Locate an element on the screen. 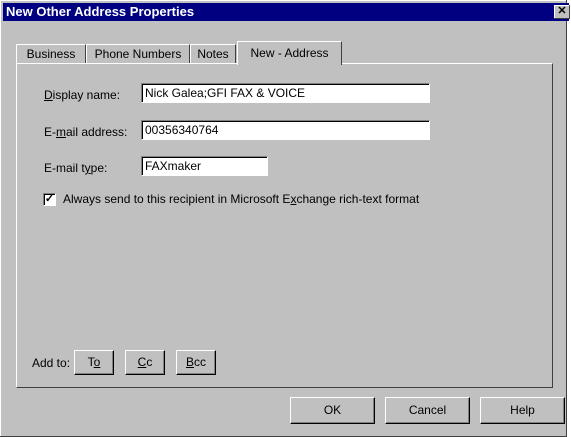  tab-phone-numbers-label: Phone Numbers is located at coordinates (138, 54).